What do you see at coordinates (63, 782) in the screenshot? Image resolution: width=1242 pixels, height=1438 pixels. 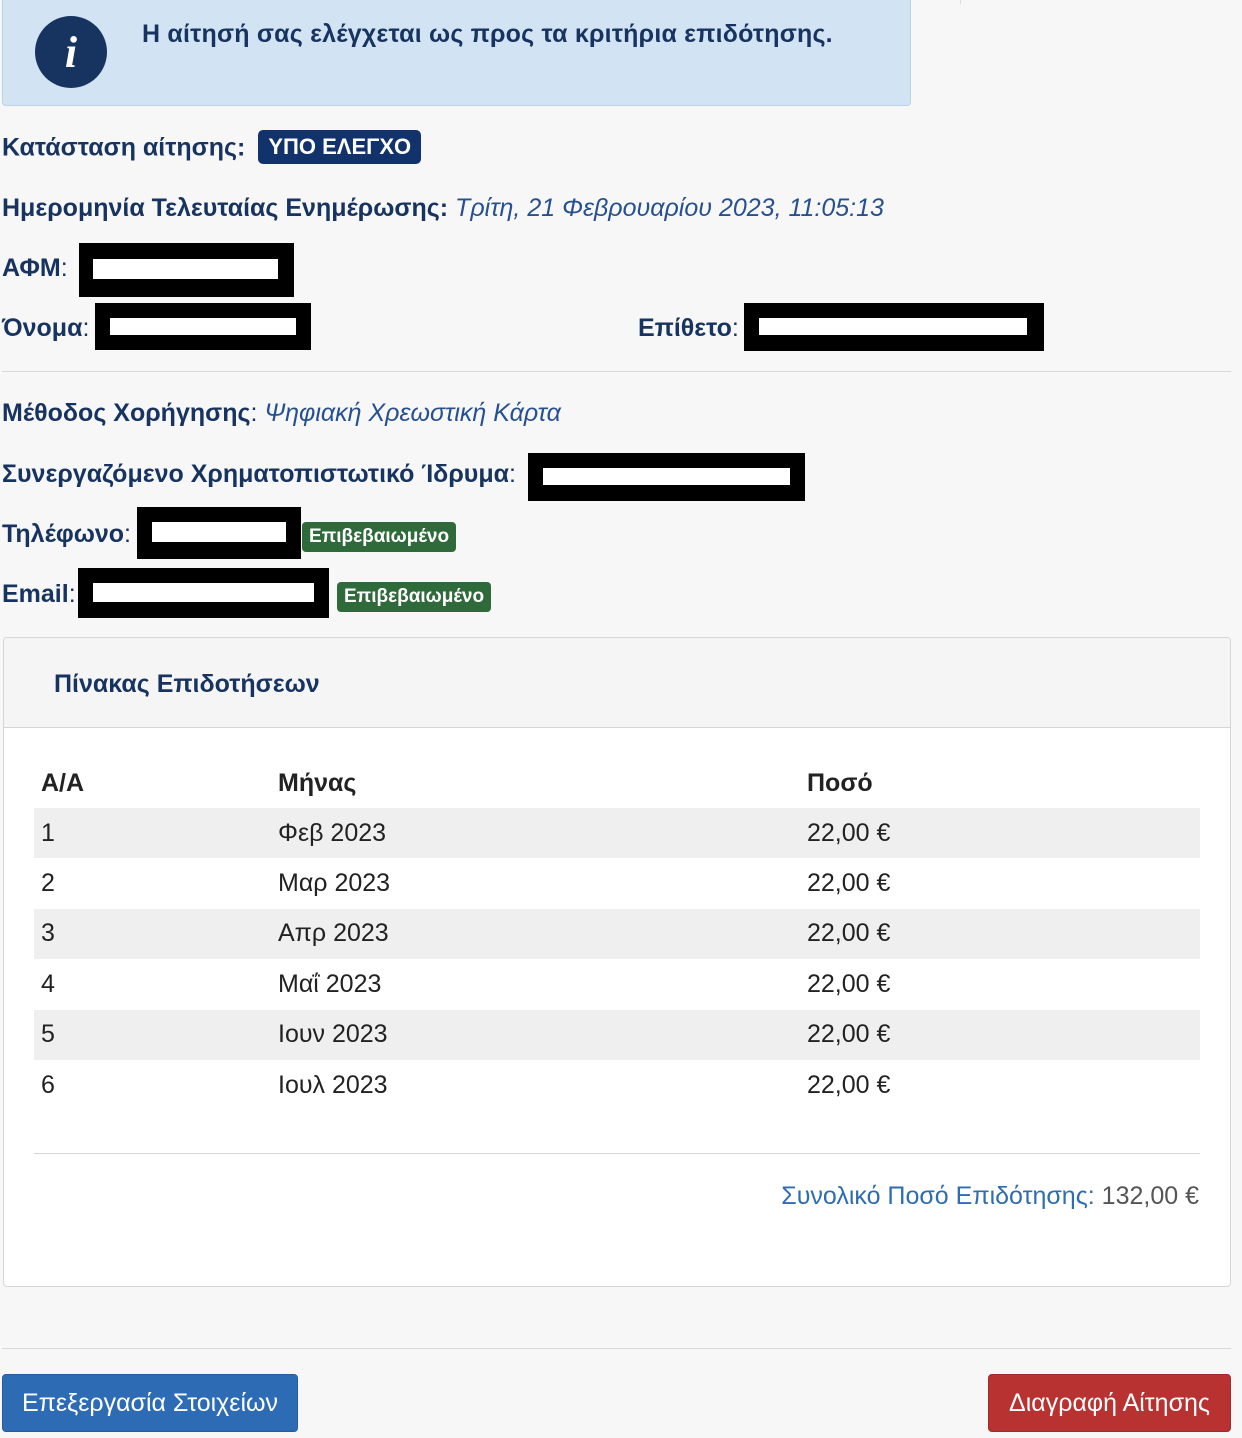 I see `column-header-aa: Α/Α` at bounding box center [63, 782].